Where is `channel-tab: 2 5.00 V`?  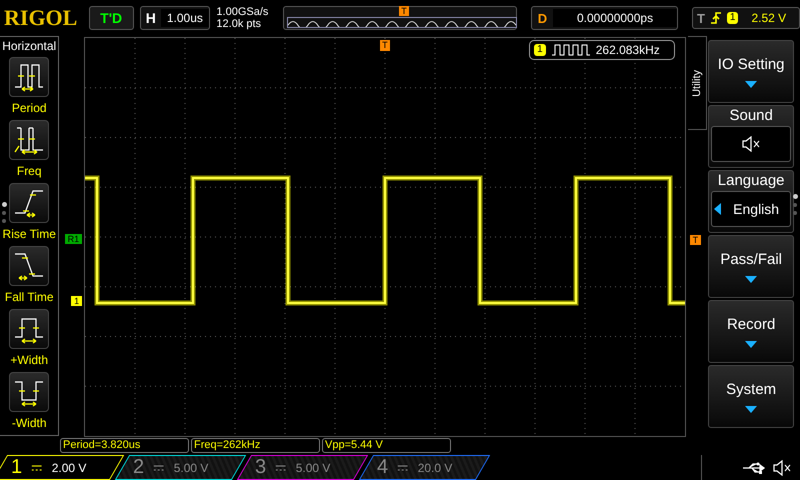 channel-tab: 2 5.00 V is located at coordinates (180, 467).